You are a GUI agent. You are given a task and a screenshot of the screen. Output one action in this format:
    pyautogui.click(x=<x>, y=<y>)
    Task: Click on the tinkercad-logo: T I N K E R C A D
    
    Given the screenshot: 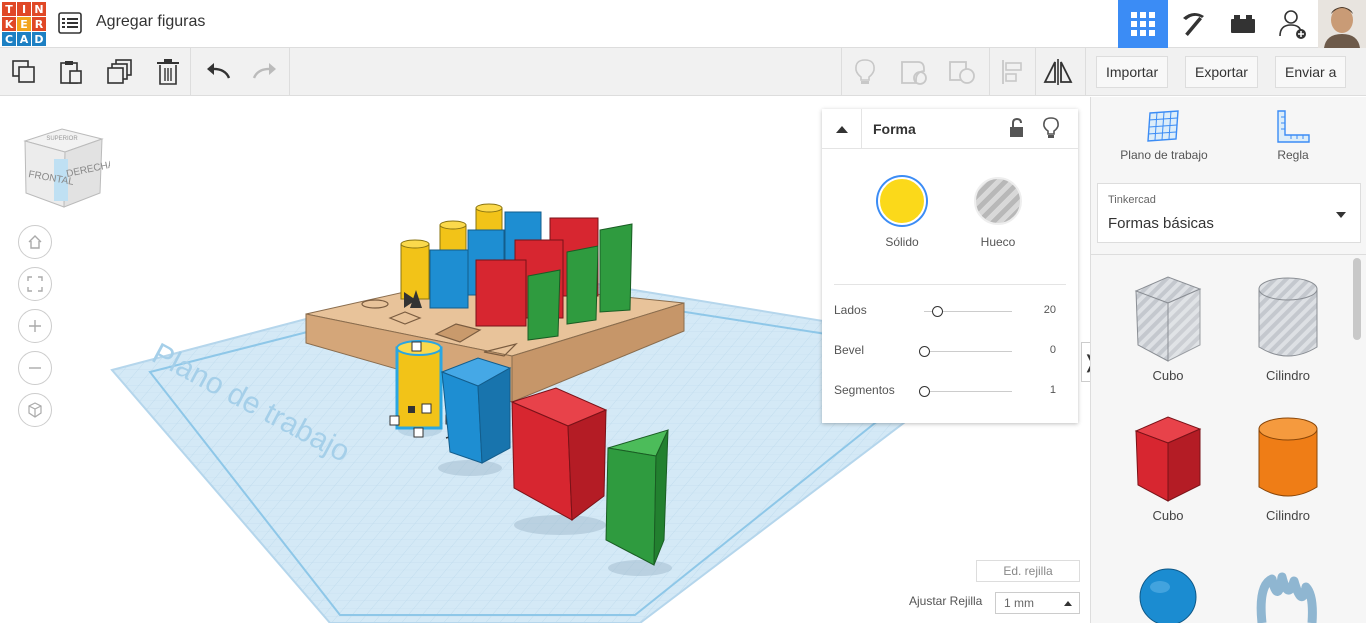 What is the action you would take?
    pyautogui.click(x=24, y=24)
    